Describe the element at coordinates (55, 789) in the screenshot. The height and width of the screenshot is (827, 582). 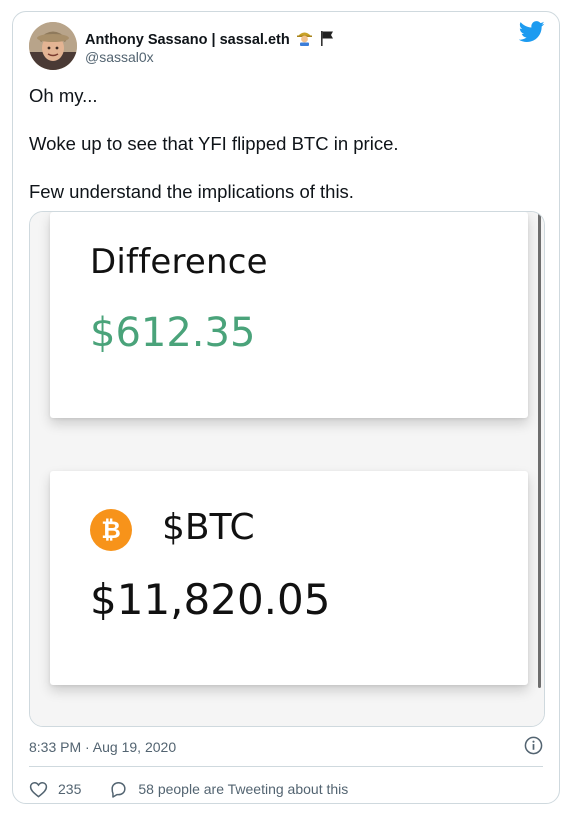
I see `like-button: 235` at that location.